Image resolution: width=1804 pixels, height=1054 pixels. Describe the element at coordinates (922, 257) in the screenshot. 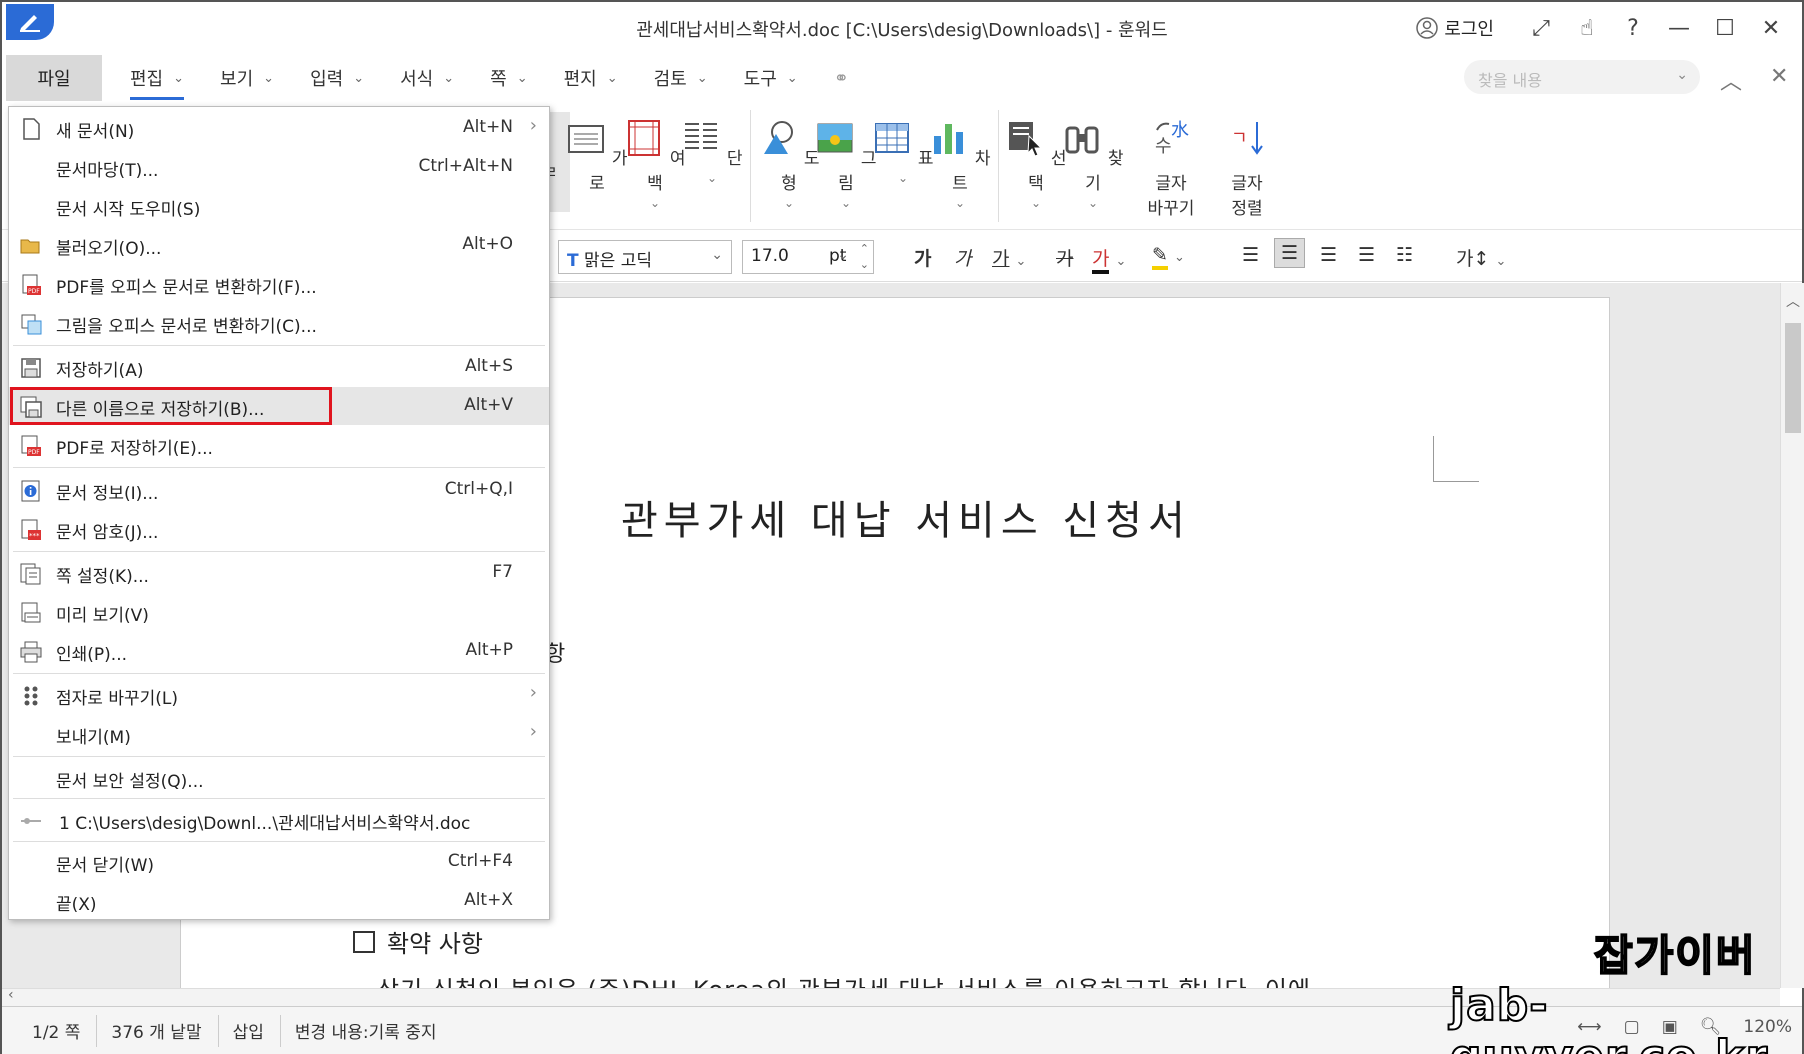

I see `bold-button: 가` at that location.